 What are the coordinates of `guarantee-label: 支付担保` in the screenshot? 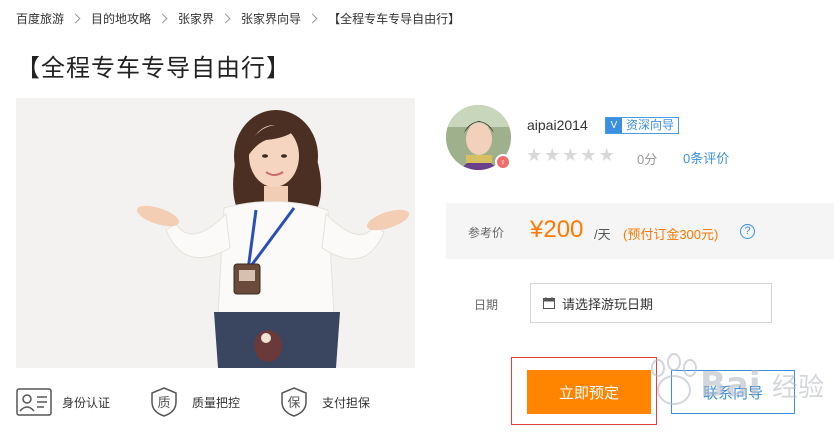 It's located at (346, 402).